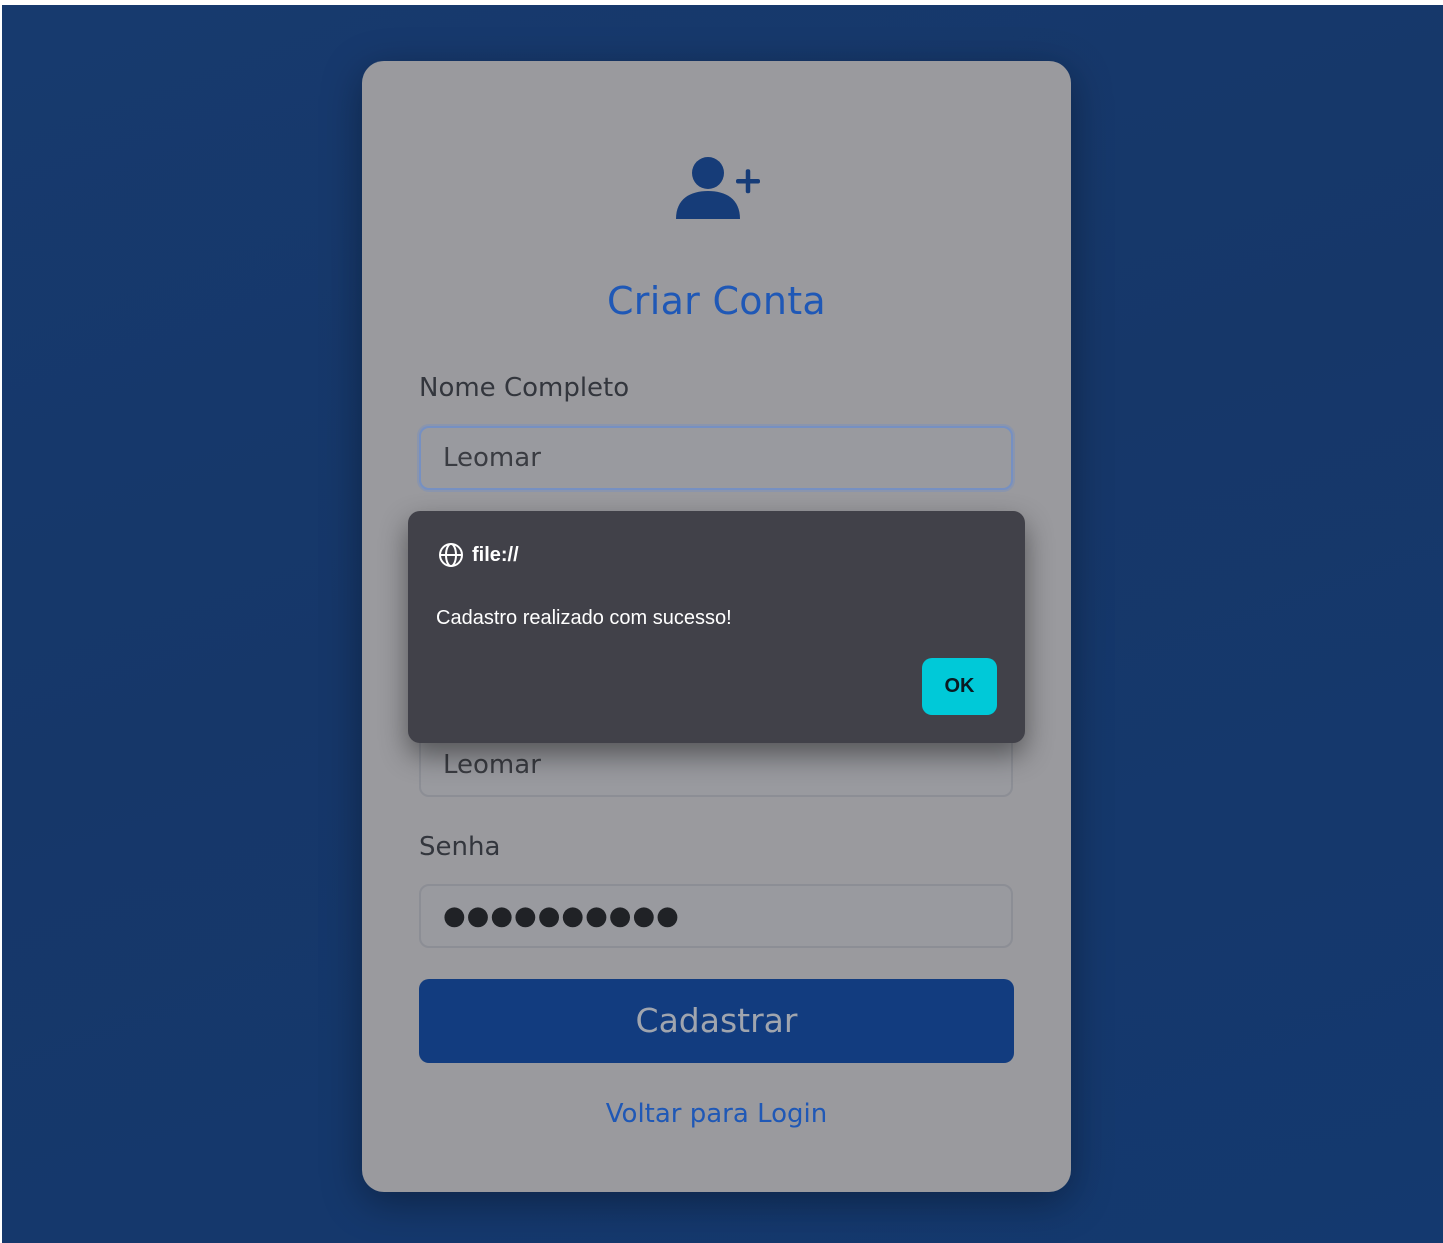 This screenshot has height=1243, width=1443. What do you see at coordinates (716, 1114) in the screenshot?
I see `back-to-login-link: Voltar para Login` at bounding box center [716, 1114].